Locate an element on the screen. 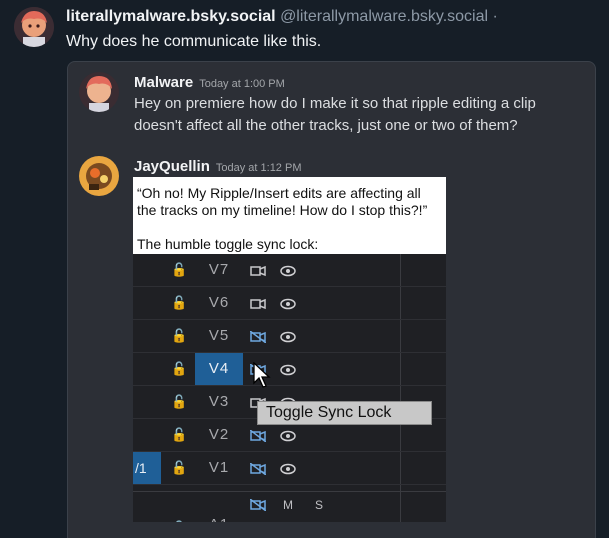 The image size is (609, 538). message-header: Malware Today at 1:00 PM is located at coordinates (209, 82).